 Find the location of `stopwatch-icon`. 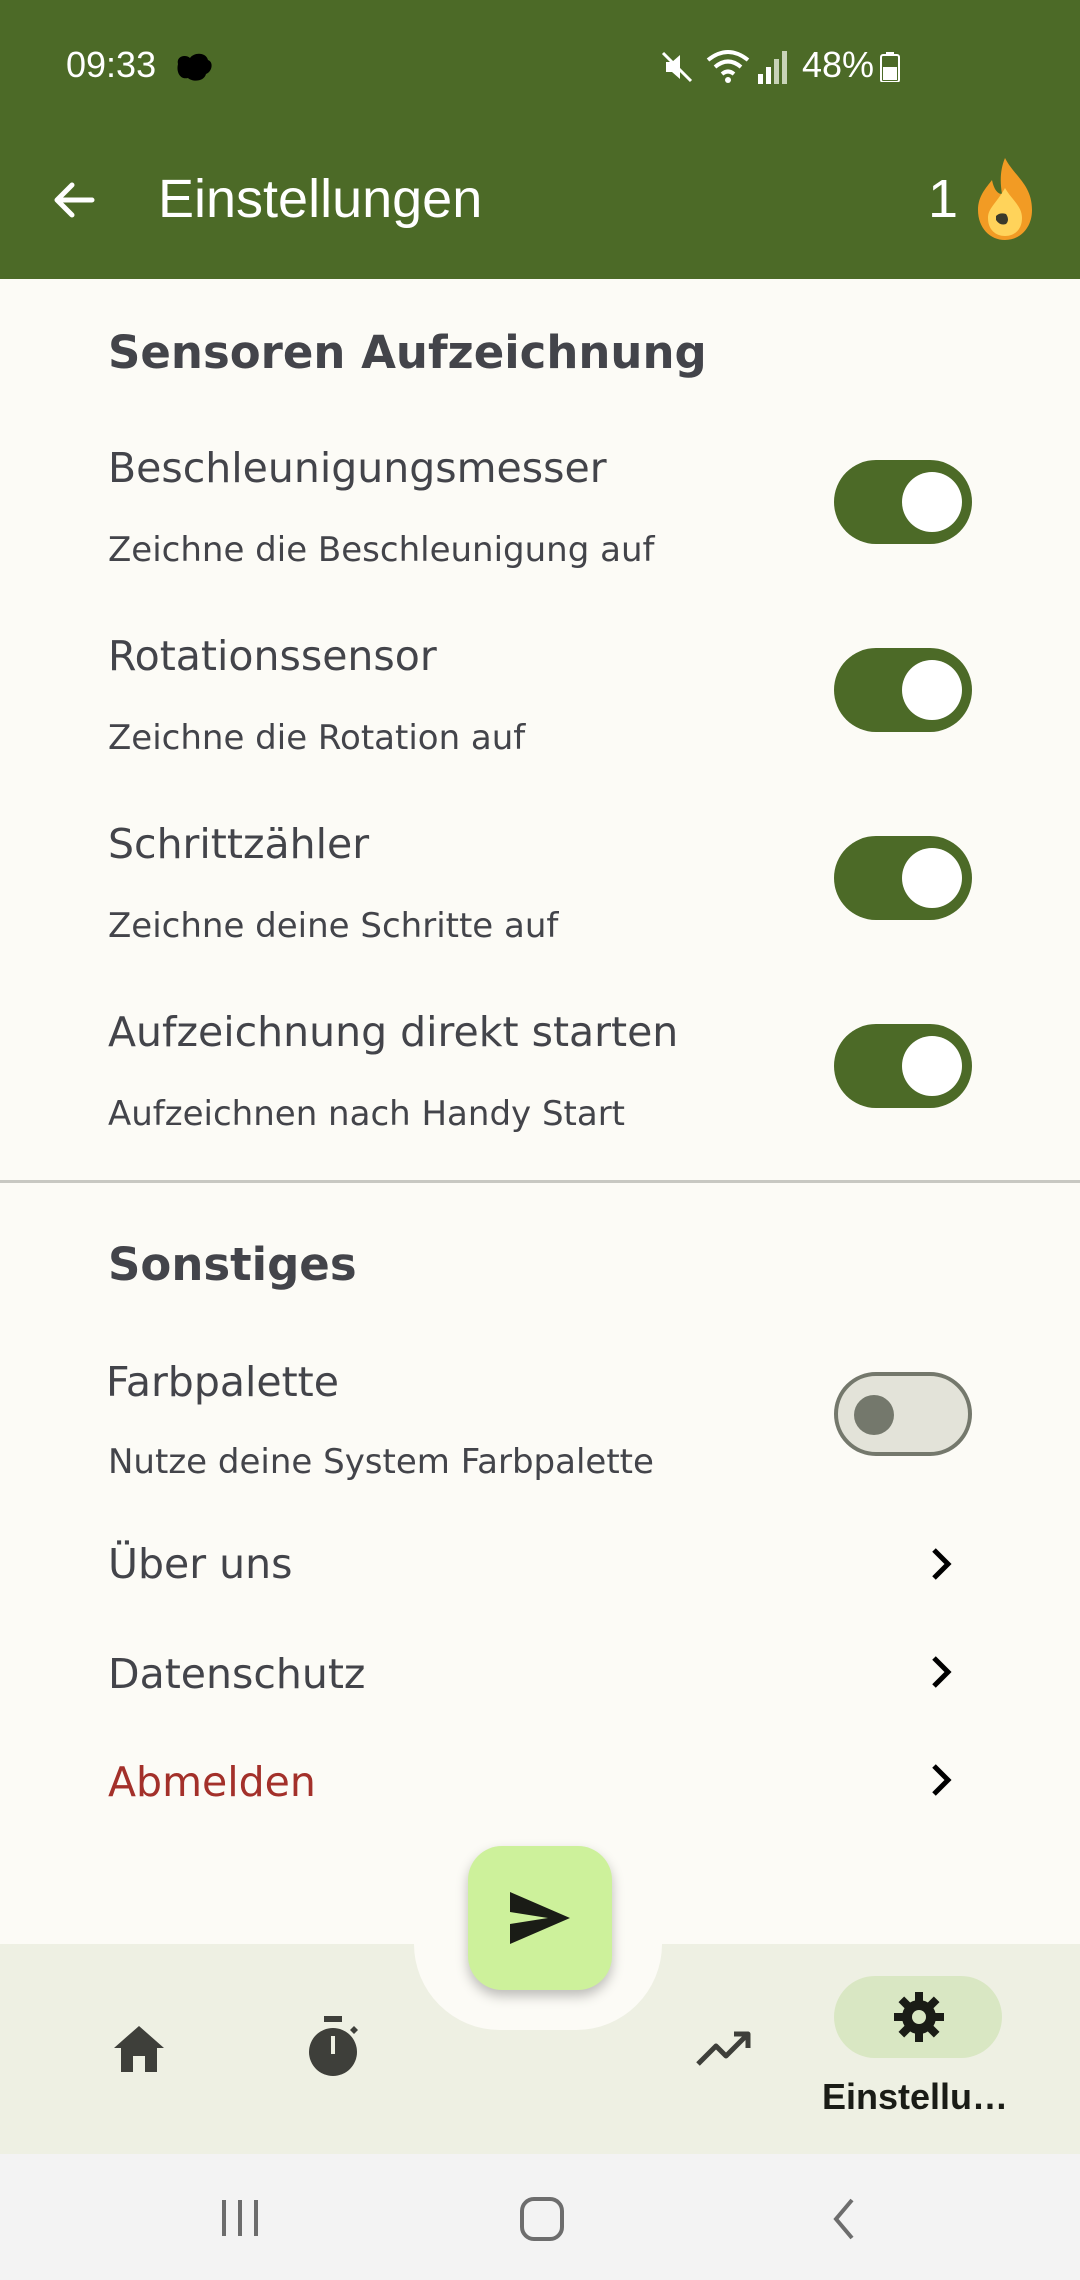

stopwatch-icon is located at coordinates (333, 2047).